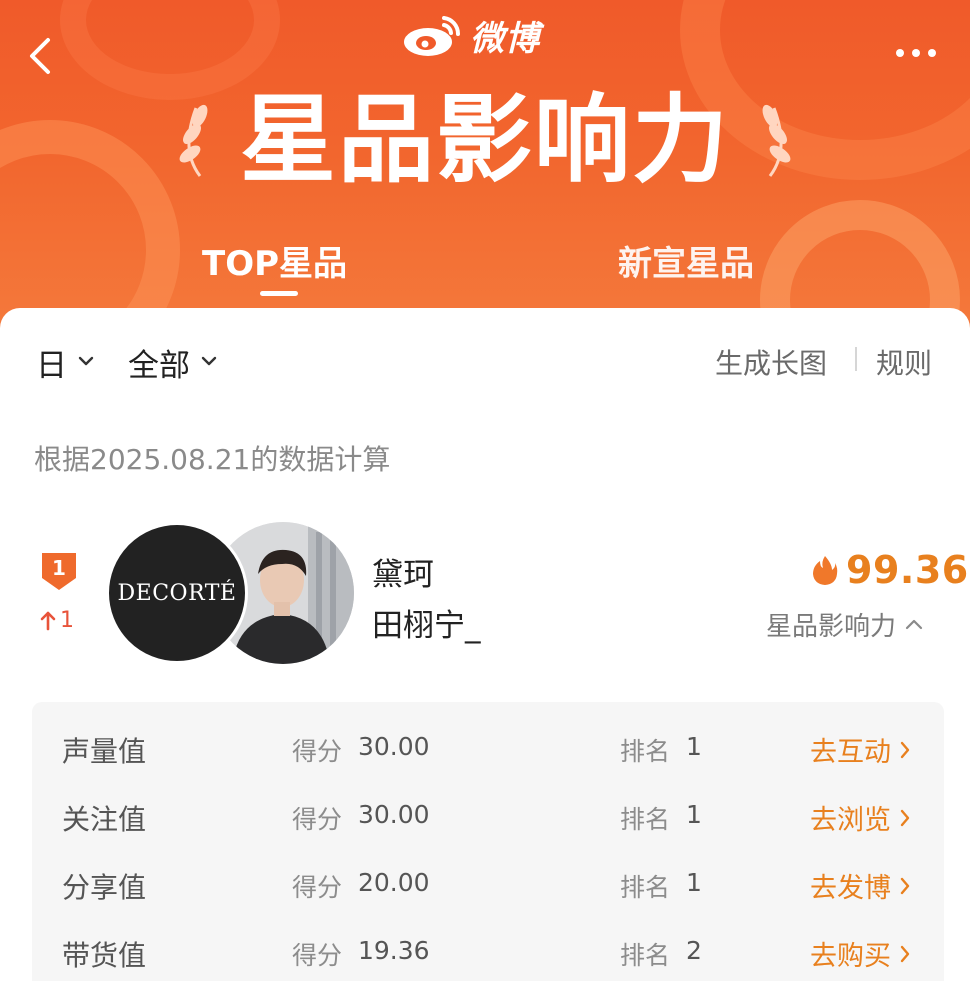 Image resolution: width=970 pixels, height=981 pixels. I want to click on breakdown-row: 声量值 得分 30.00 排名 1 去互动, so click(488, 748).